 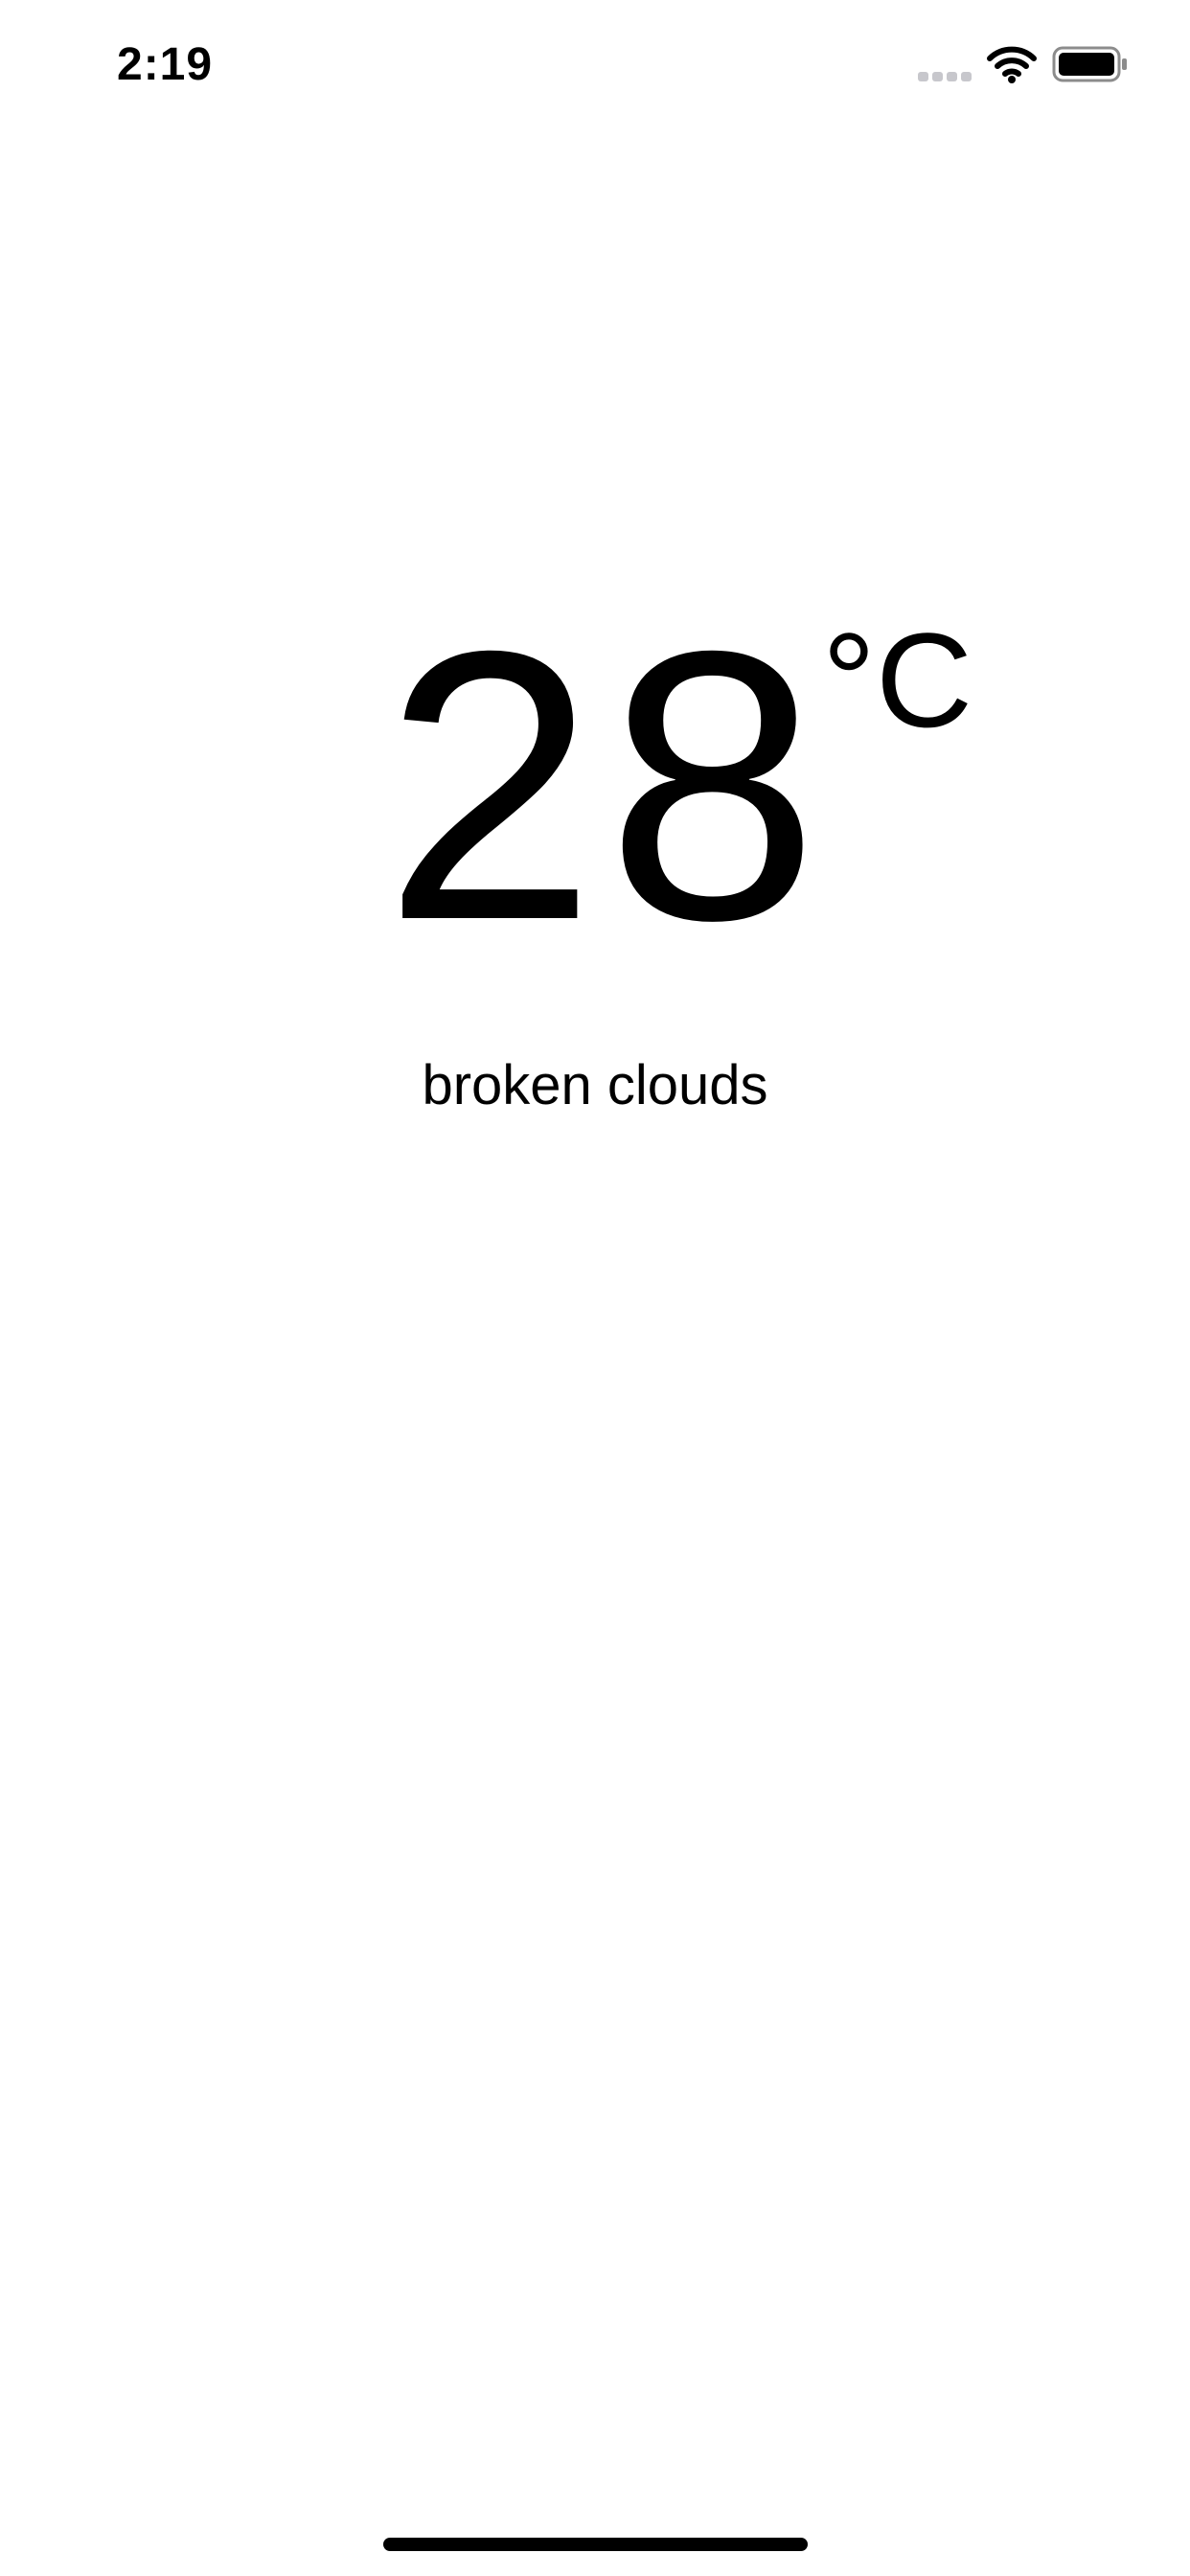 I want to click on home-indicator, so click(x=595, y=2544).